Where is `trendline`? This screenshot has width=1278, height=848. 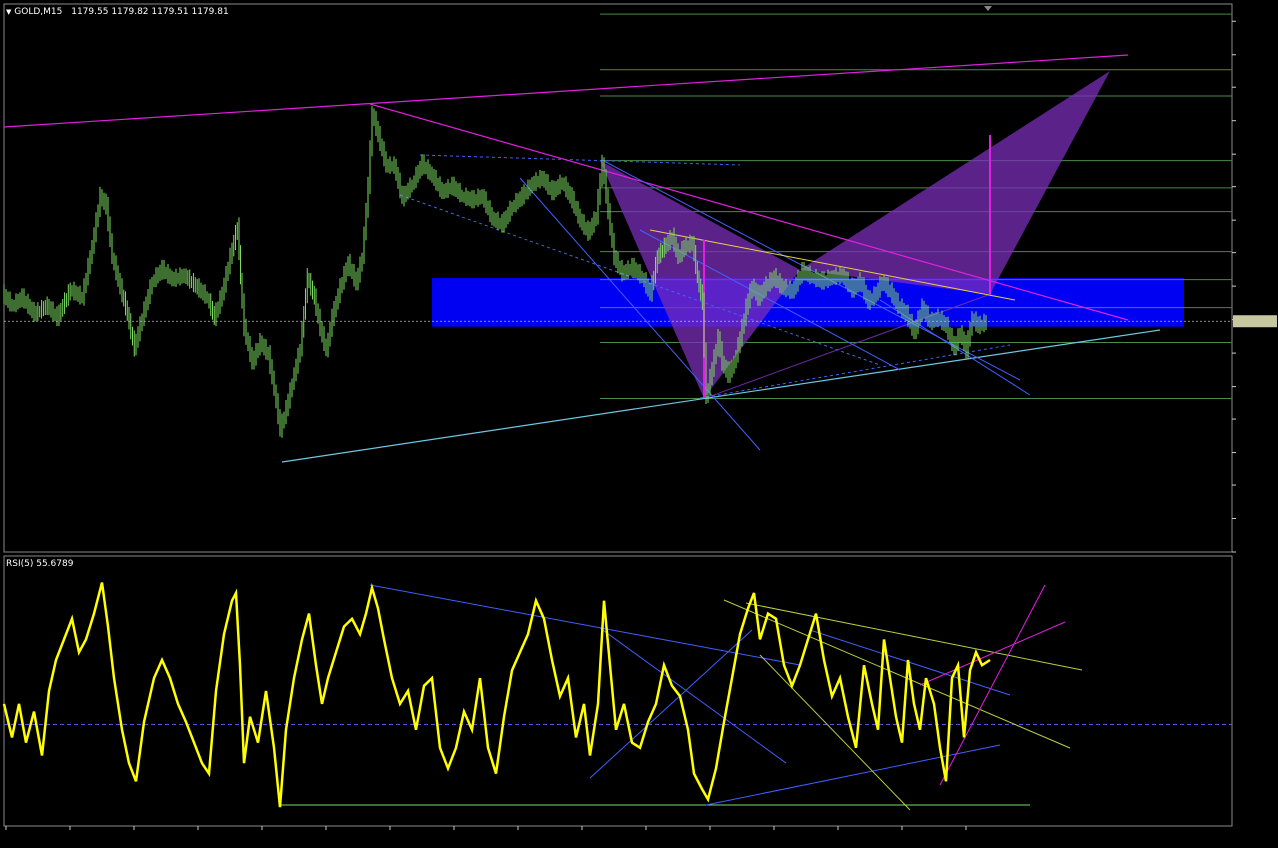
trendline is located at coordinates (566, 91).